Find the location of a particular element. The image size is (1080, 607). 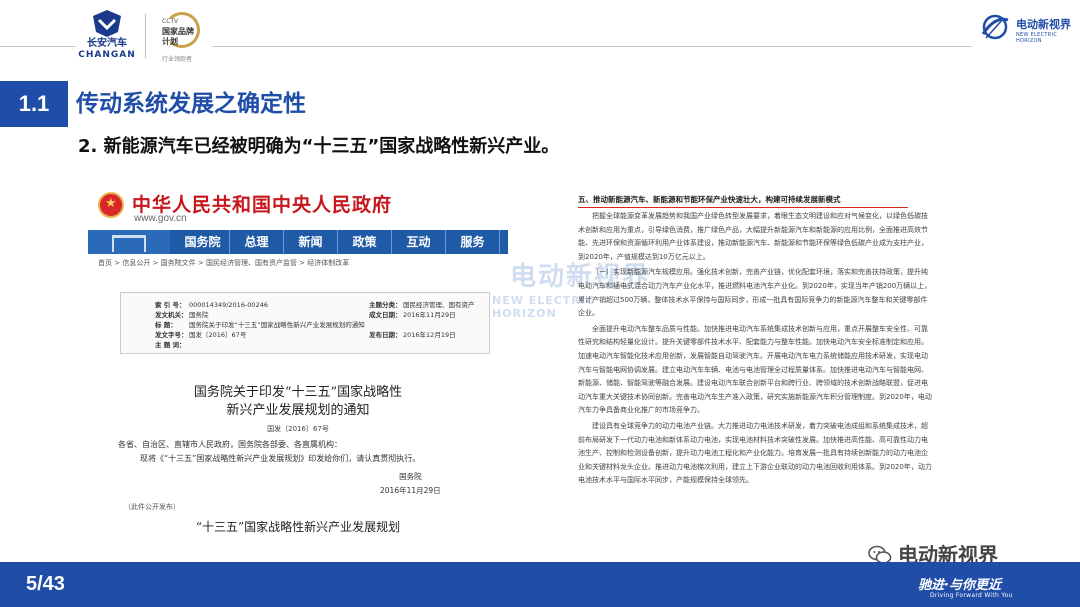

page-number: 5/43 is located at coordinates (45, 584).